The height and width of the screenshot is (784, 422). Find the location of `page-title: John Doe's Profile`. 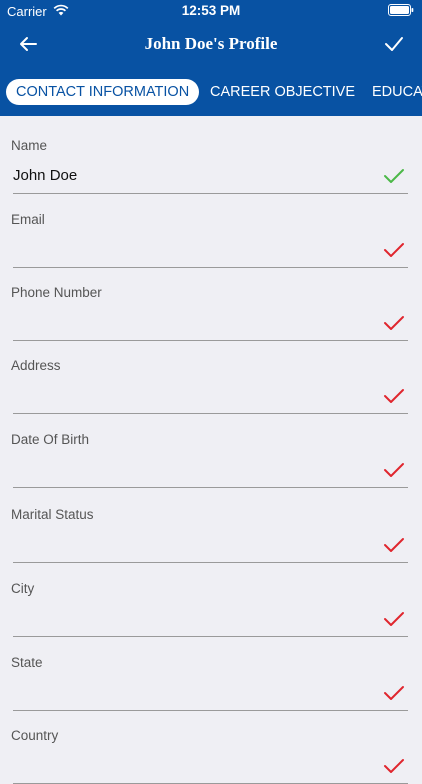

page-title: John Doe's Profile is located at coordinates (211, 43).